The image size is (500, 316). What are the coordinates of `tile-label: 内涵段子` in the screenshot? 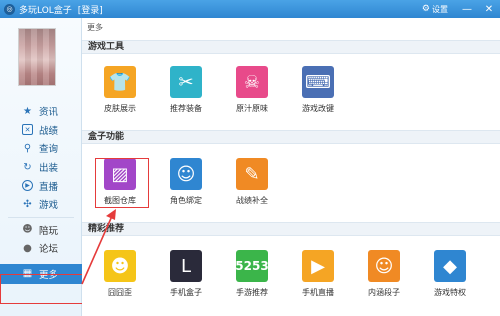 It's located at (384, 292).